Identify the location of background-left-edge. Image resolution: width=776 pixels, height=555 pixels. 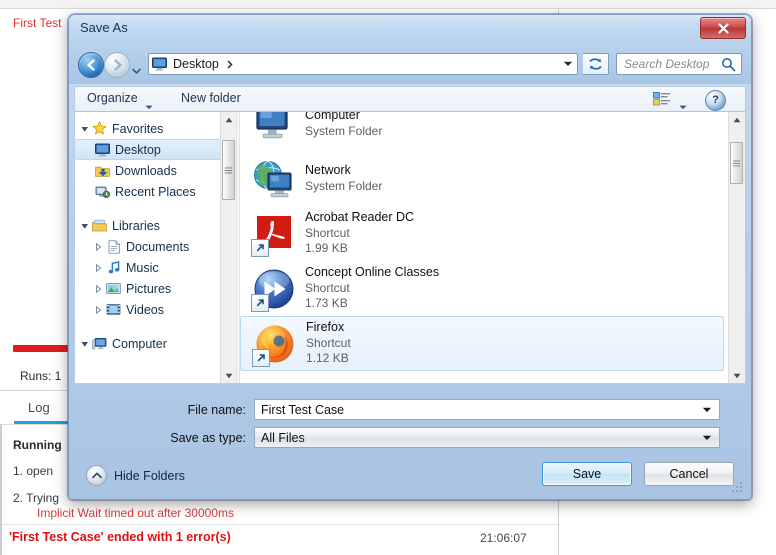
(1, 489).